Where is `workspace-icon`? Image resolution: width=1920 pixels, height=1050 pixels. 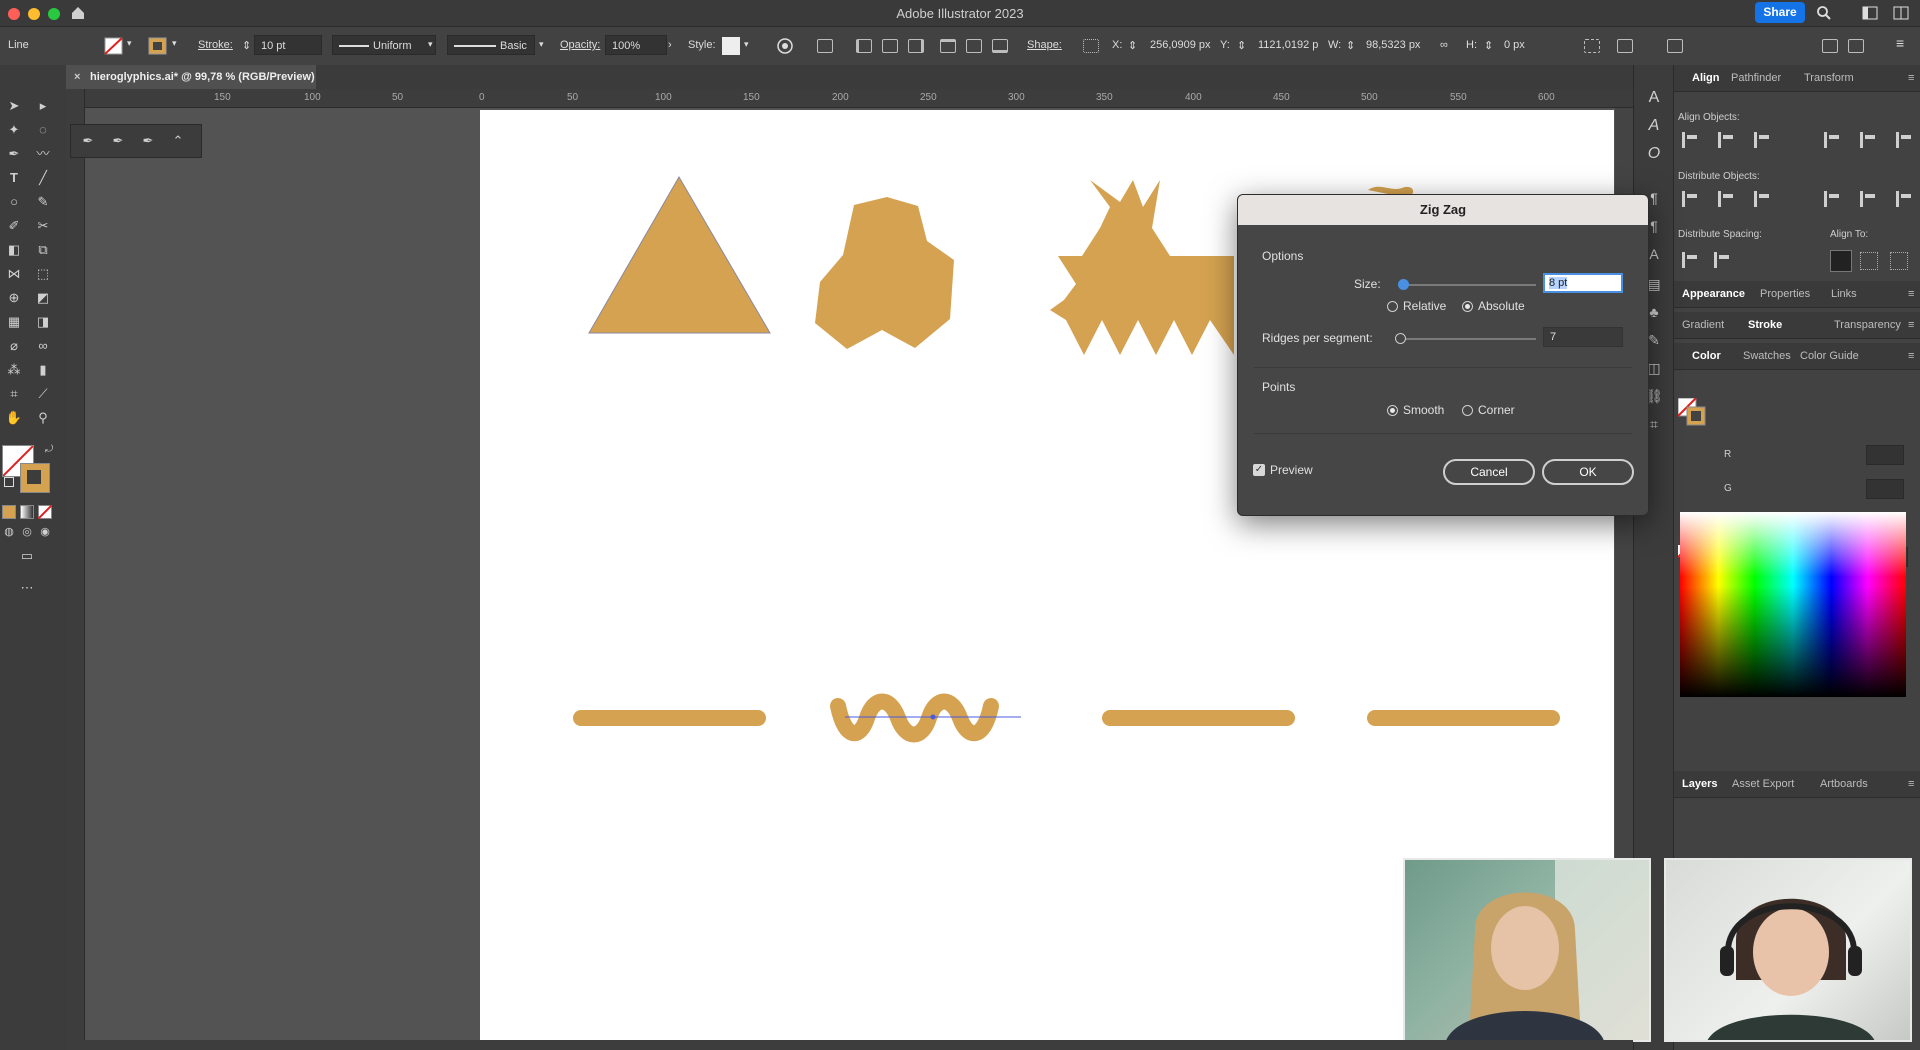
workspace-icon is located at coordinates (1870, 13).